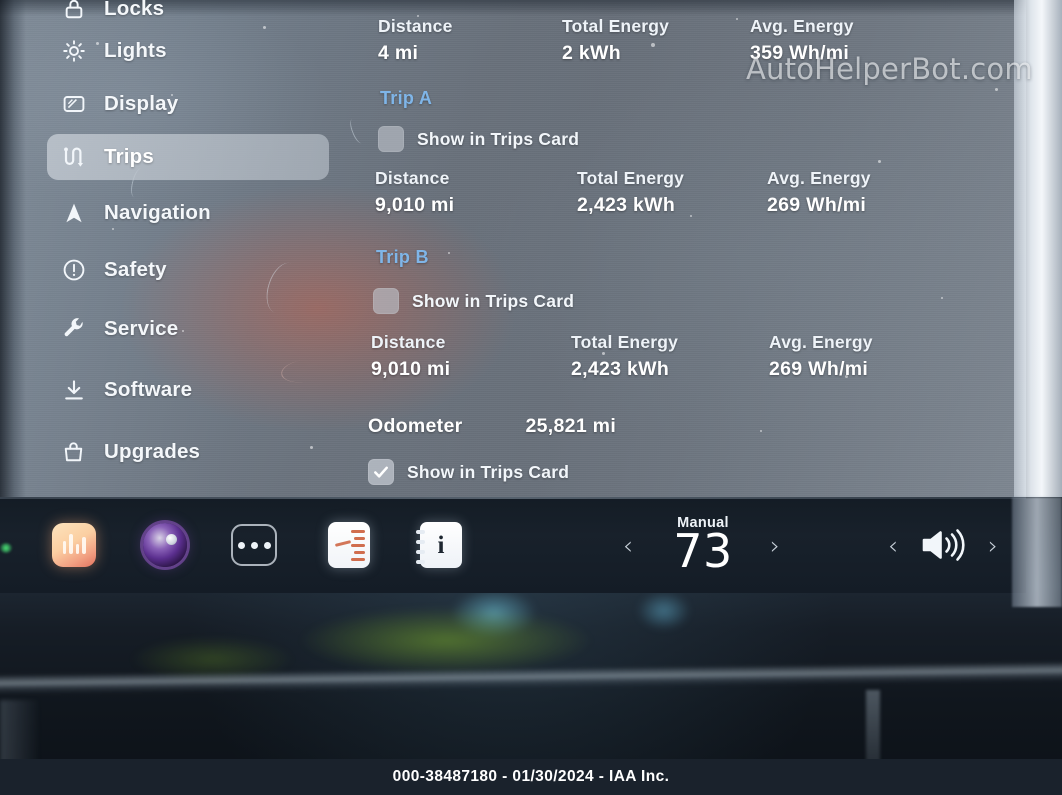  What do you see at coordinates (73, 329) in the screenshot?
I see `wrench-icon` at bounding box center [73, 329].